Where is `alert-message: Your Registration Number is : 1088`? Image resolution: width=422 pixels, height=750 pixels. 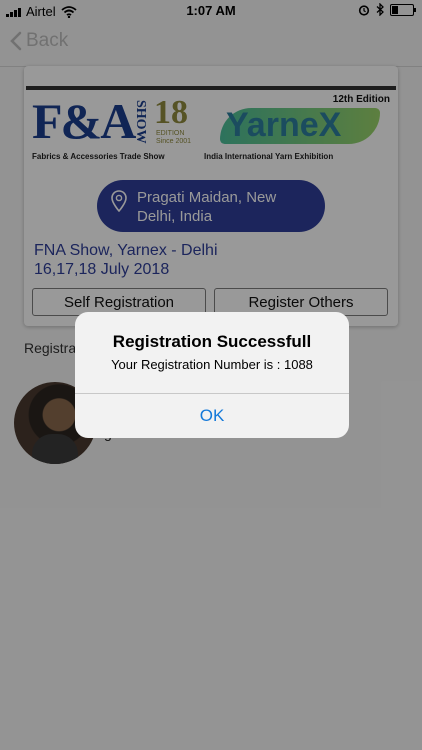
alert-message: Your Registration Number is : 1088 is located at coordinates (212, 364).